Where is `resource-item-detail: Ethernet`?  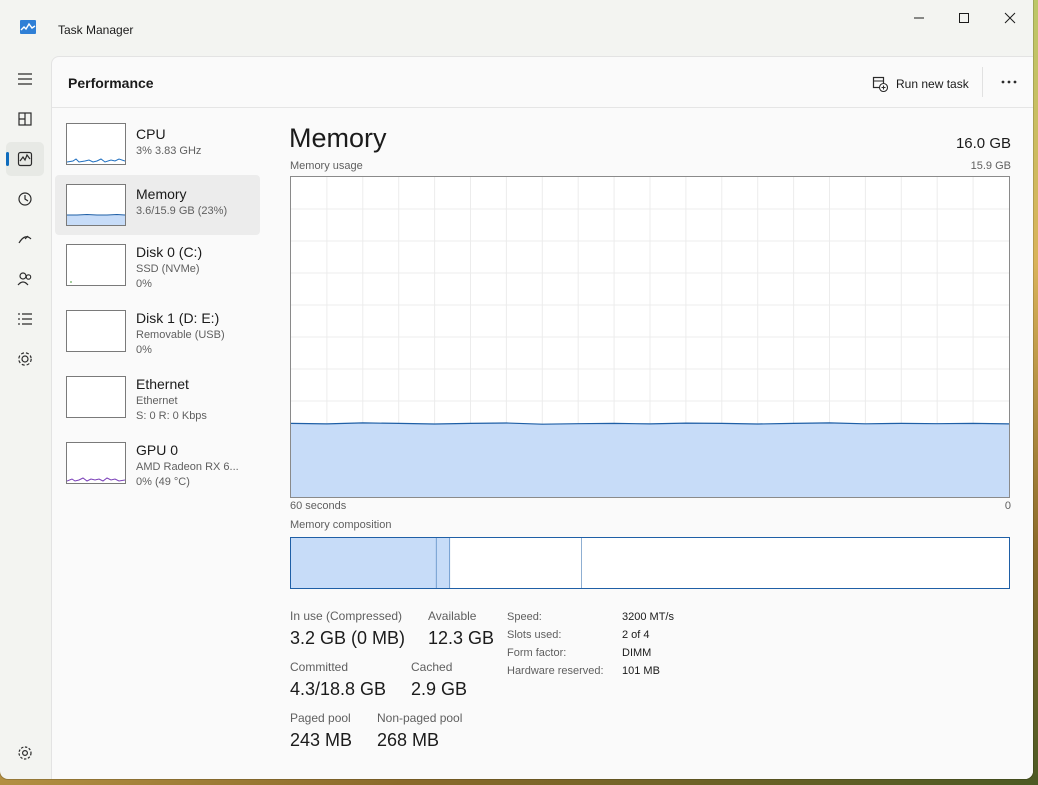
resource-item-detail: Ethernet is located at coordinates (157, 401).